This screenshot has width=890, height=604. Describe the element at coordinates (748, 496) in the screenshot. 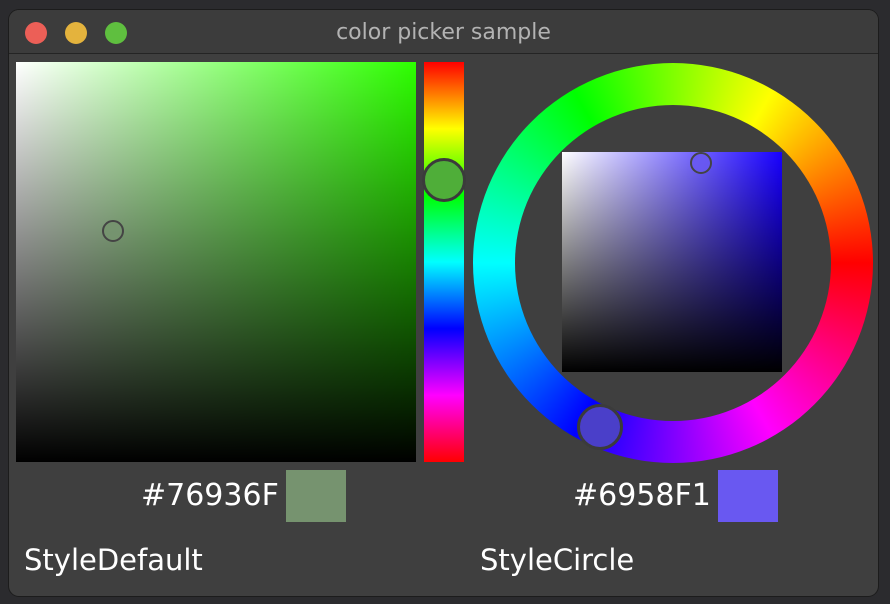

I see `circle-color-swatch` at that location.